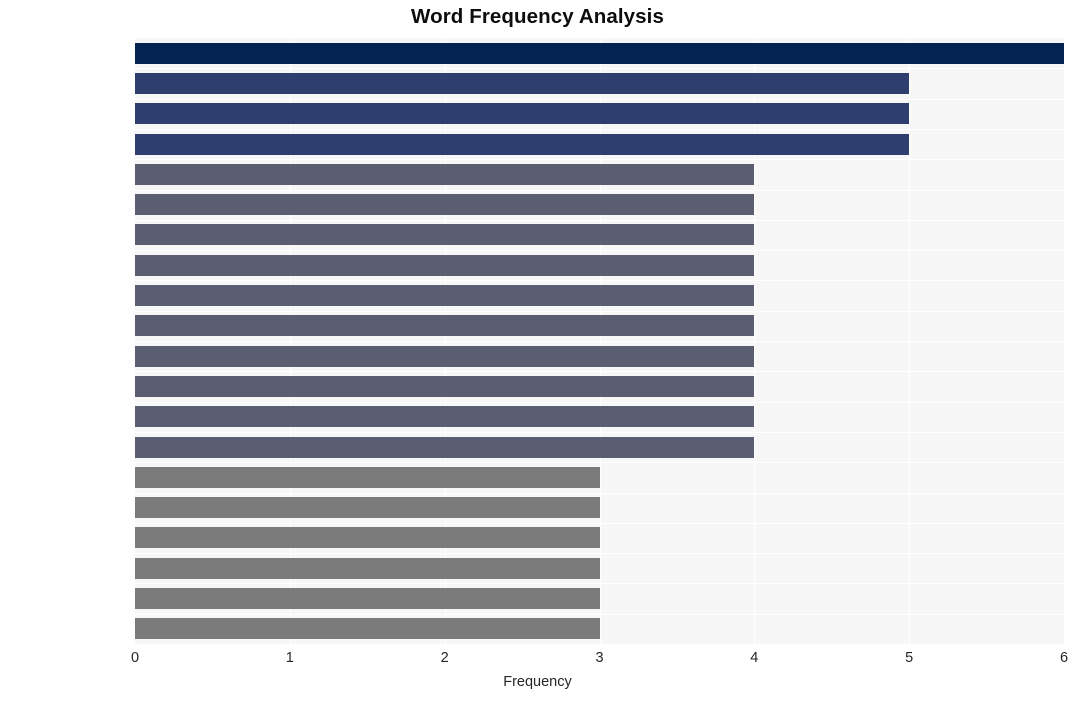  I want to click on bar-hackers, so click(522, 83).